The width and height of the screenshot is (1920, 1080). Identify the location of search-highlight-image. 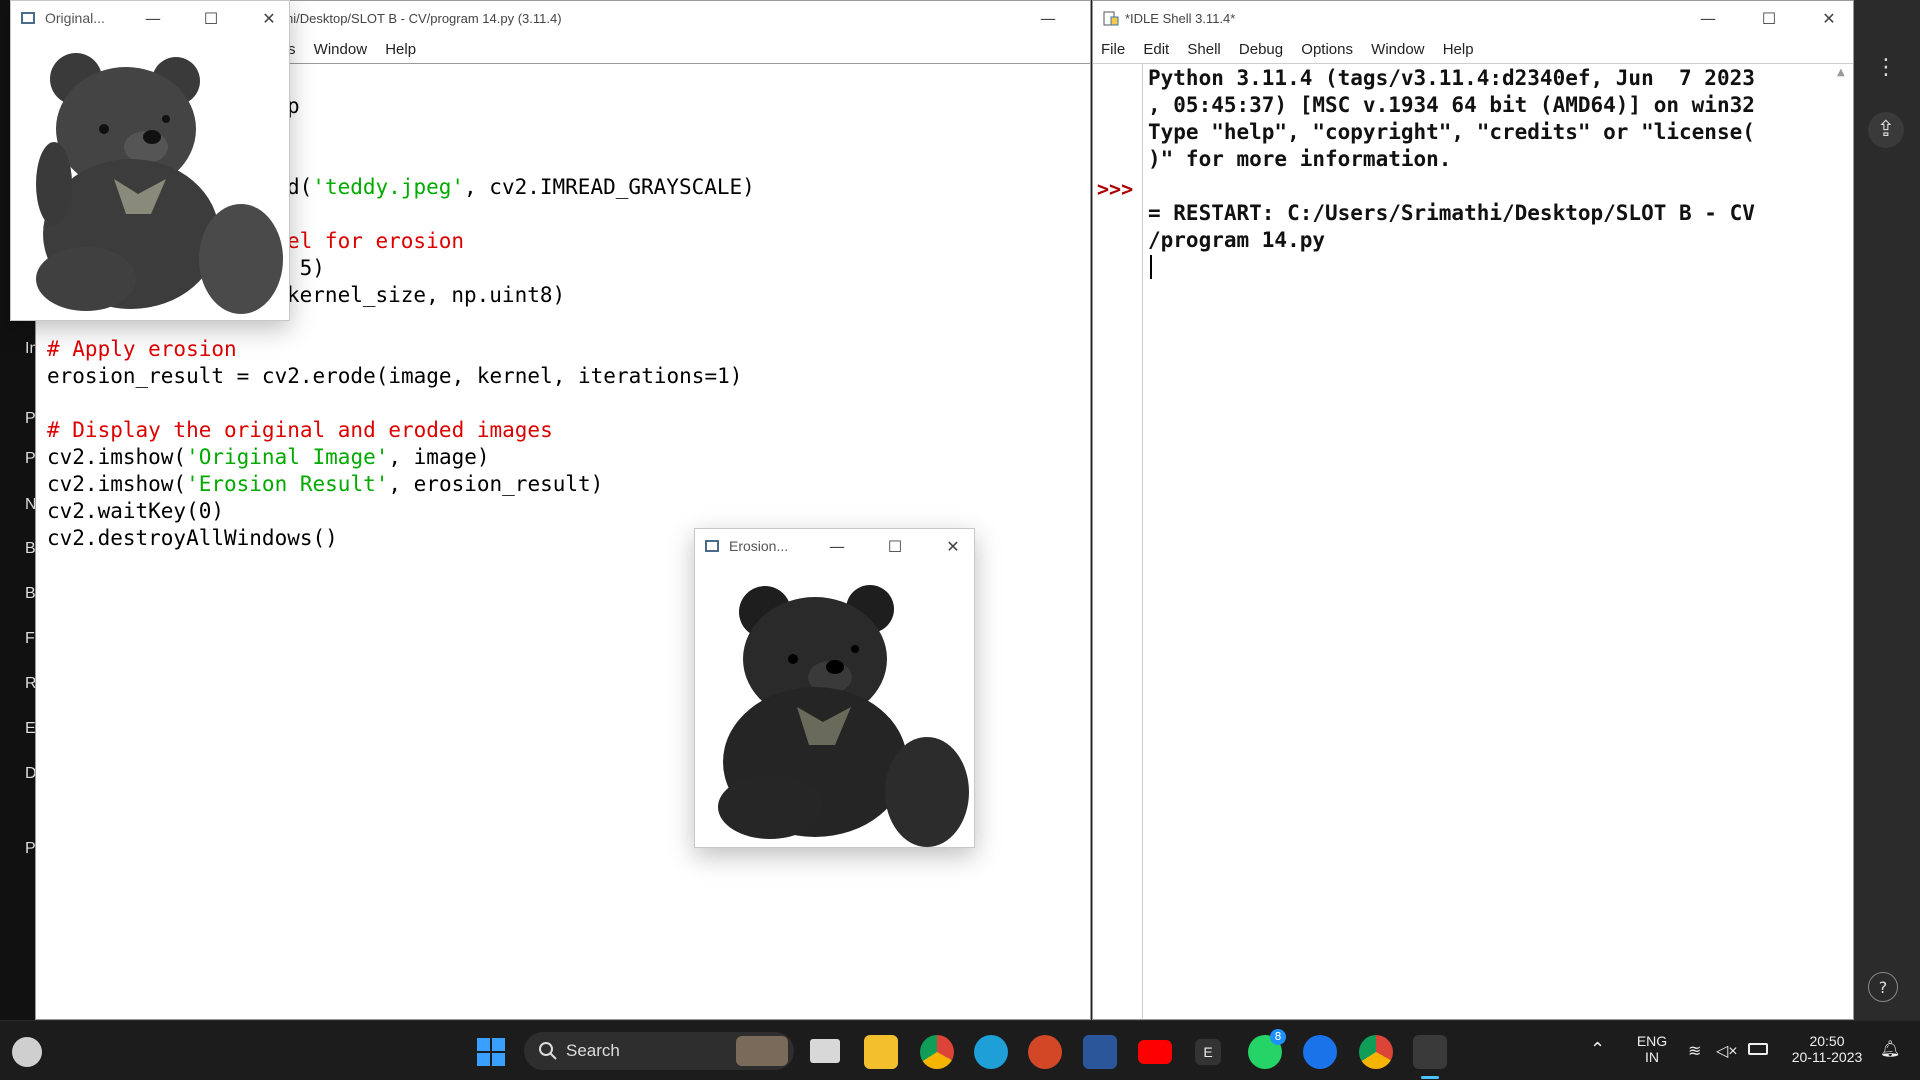
(762, 1051).